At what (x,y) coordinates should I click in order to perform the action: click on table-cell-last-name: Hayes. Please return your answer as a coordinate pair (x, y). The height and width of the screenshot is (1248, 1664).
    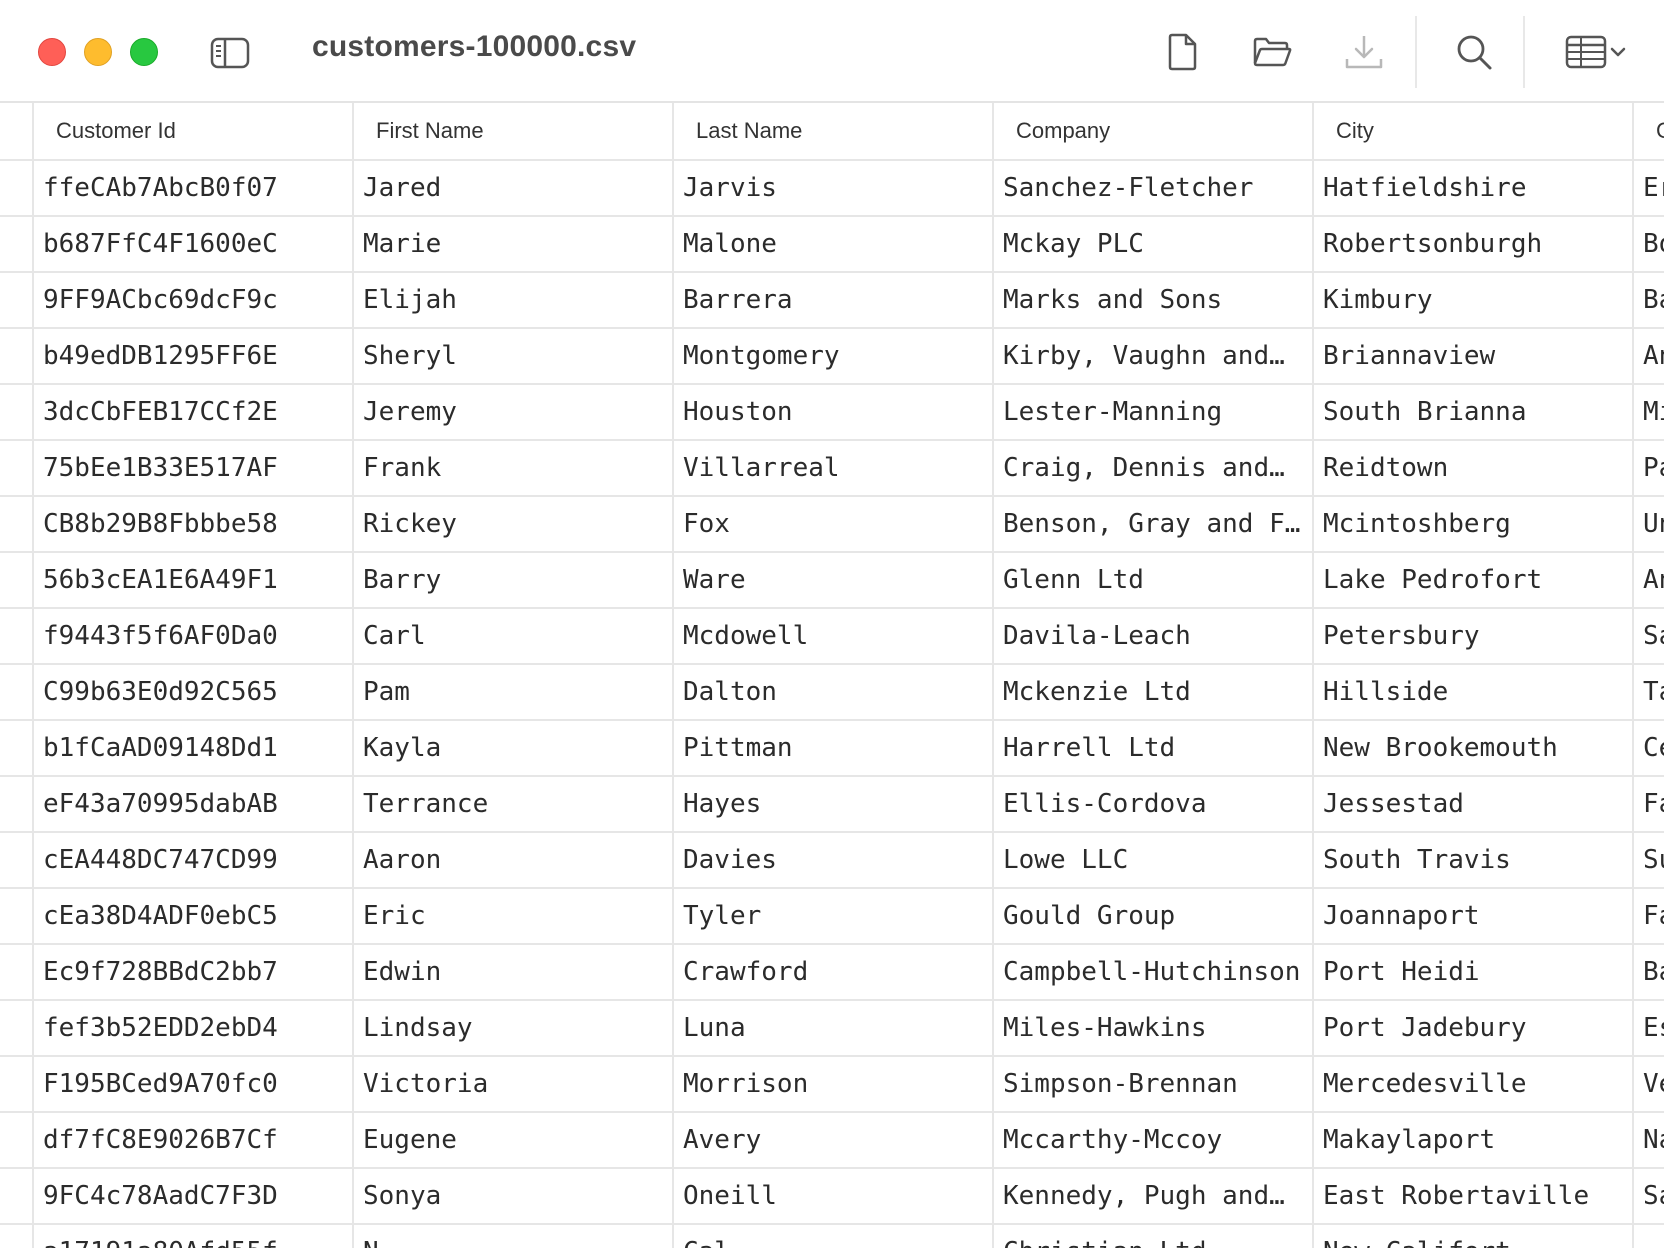
    Looking at the image, I should click on (832, 804).